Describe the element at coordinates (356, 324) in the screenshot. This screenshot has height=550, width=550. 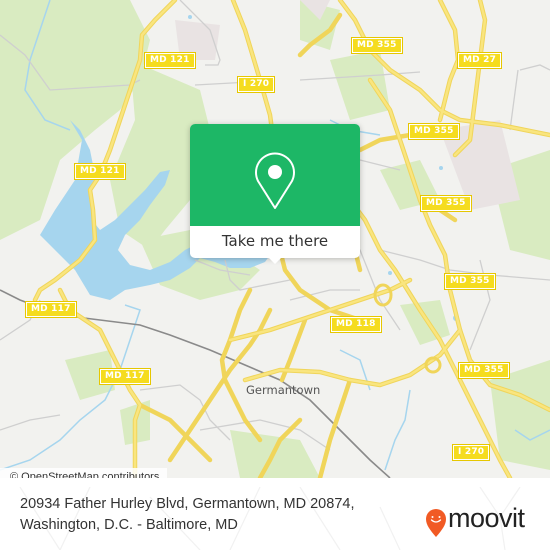
I see `route-shield-md118: MD 118` at that location.